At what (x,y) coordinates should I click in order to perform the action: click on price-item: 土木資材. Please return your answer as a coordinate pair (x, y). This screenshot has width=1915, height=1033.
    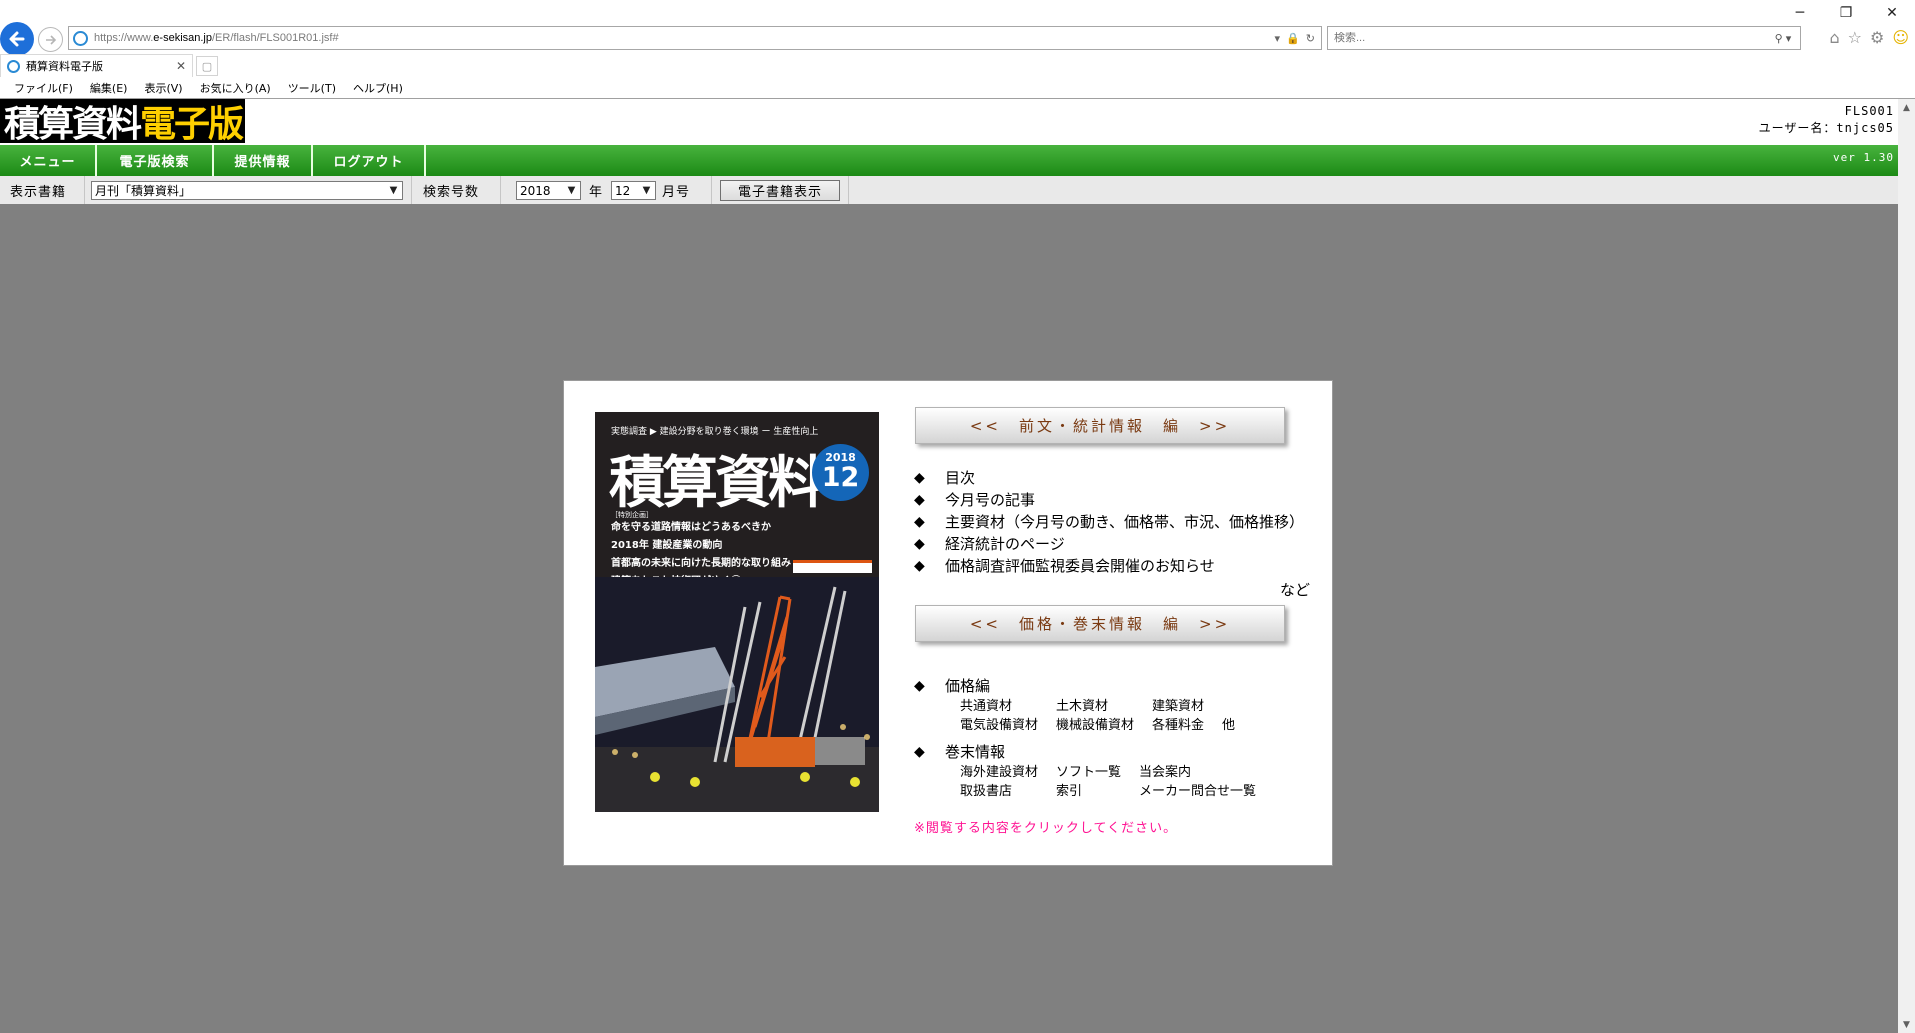
    Looking at the image, I should click on (1104, 706).